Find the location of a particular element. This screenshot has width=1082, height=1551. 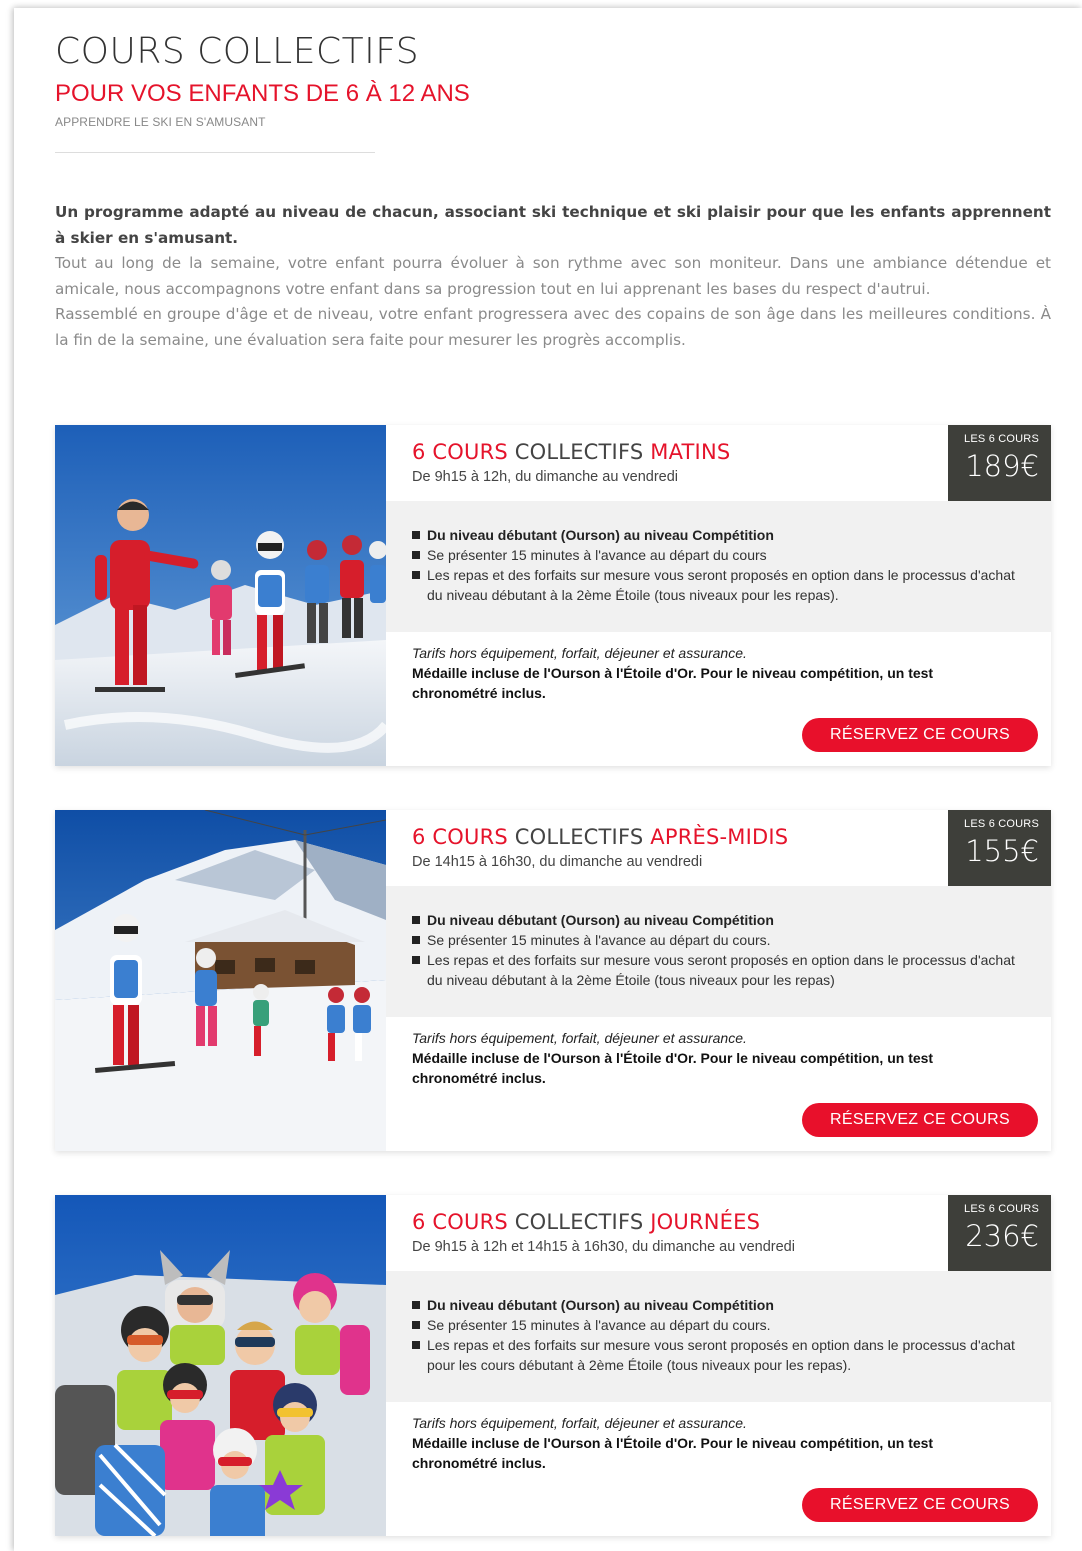

page-tagline: APPRENDRE LE SKI EN S'AMUSANT is located at coordinates (160, 122).